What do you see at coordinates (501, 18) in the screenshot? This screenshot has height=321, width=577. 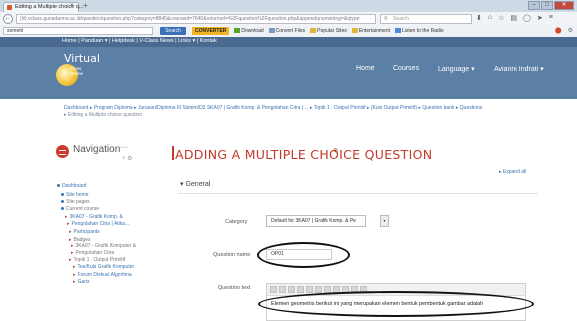 I see `bookmark-star-icon: ☆` at bounding box center [501, 18].